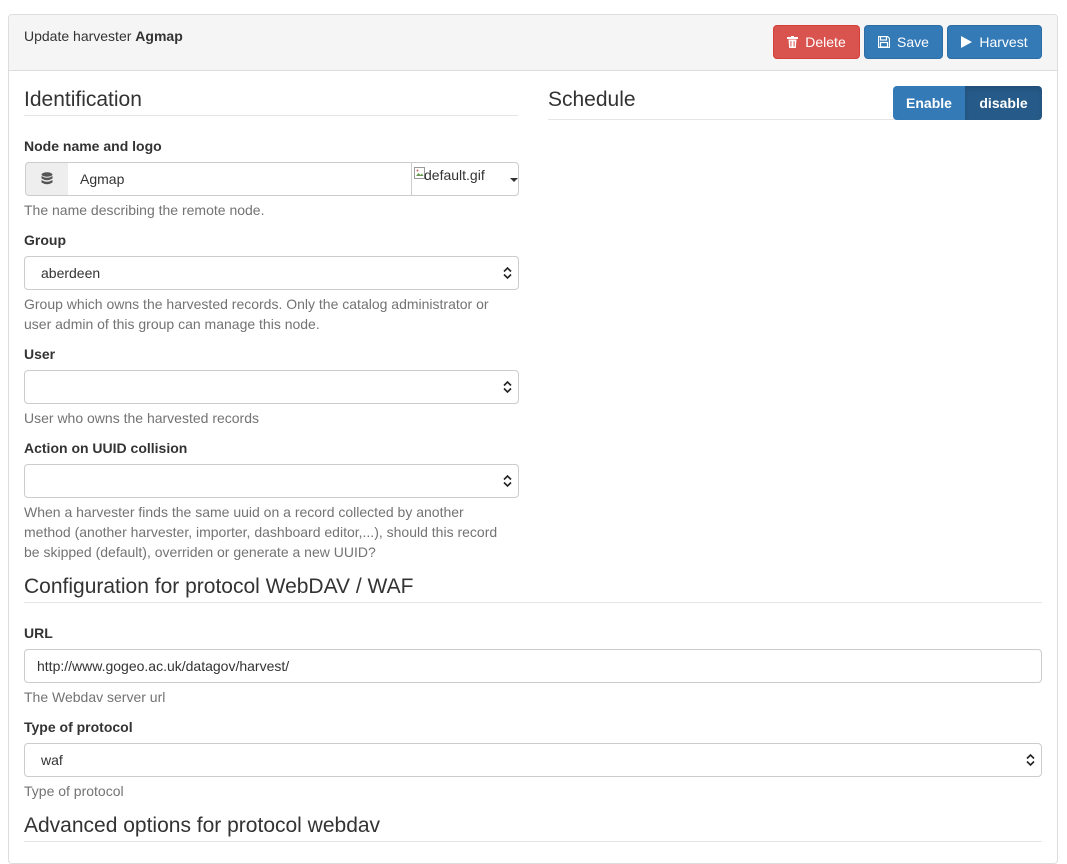  What do you see at coordinates (78, 727) in the screenshot?
I see `protocol-type-label: Type of protocol` at bounding box center [78, 727].